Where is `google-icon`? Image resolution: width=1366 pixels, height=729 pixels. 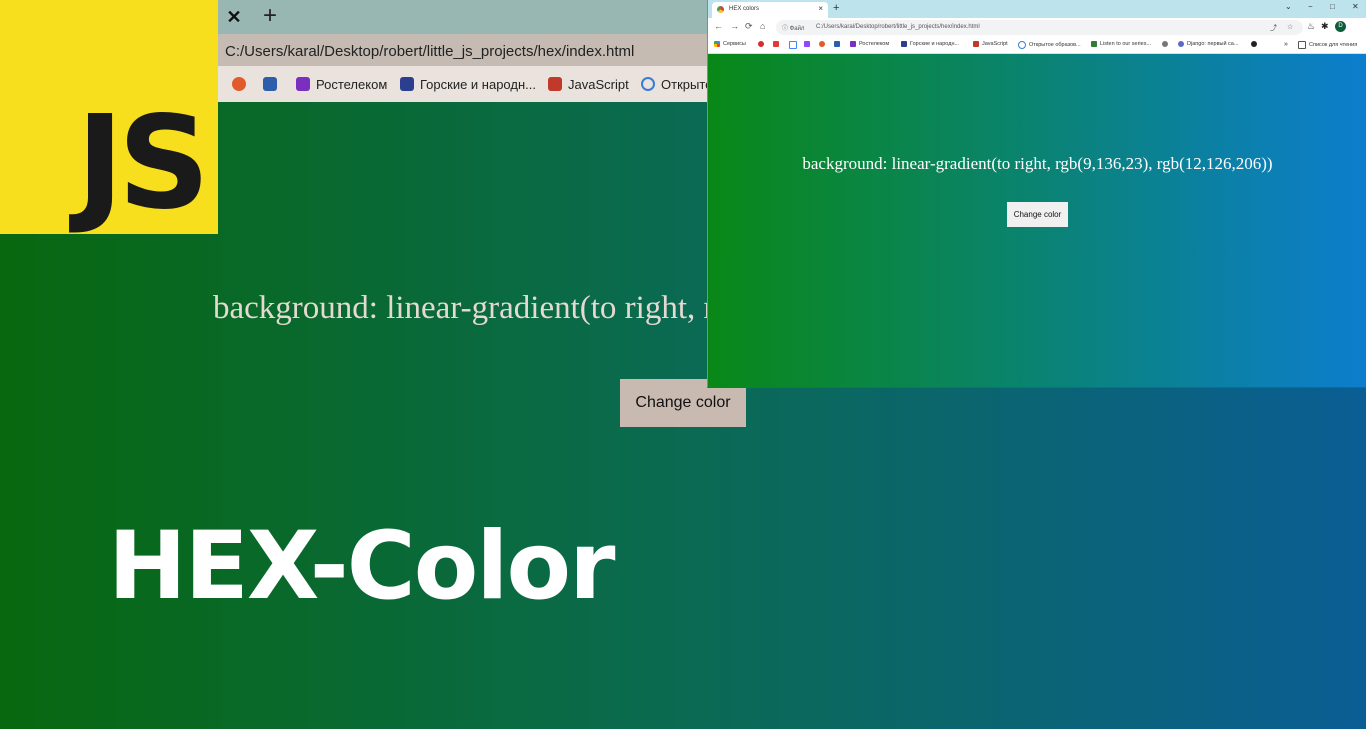 google-icon is located at coordinates (793, 45).